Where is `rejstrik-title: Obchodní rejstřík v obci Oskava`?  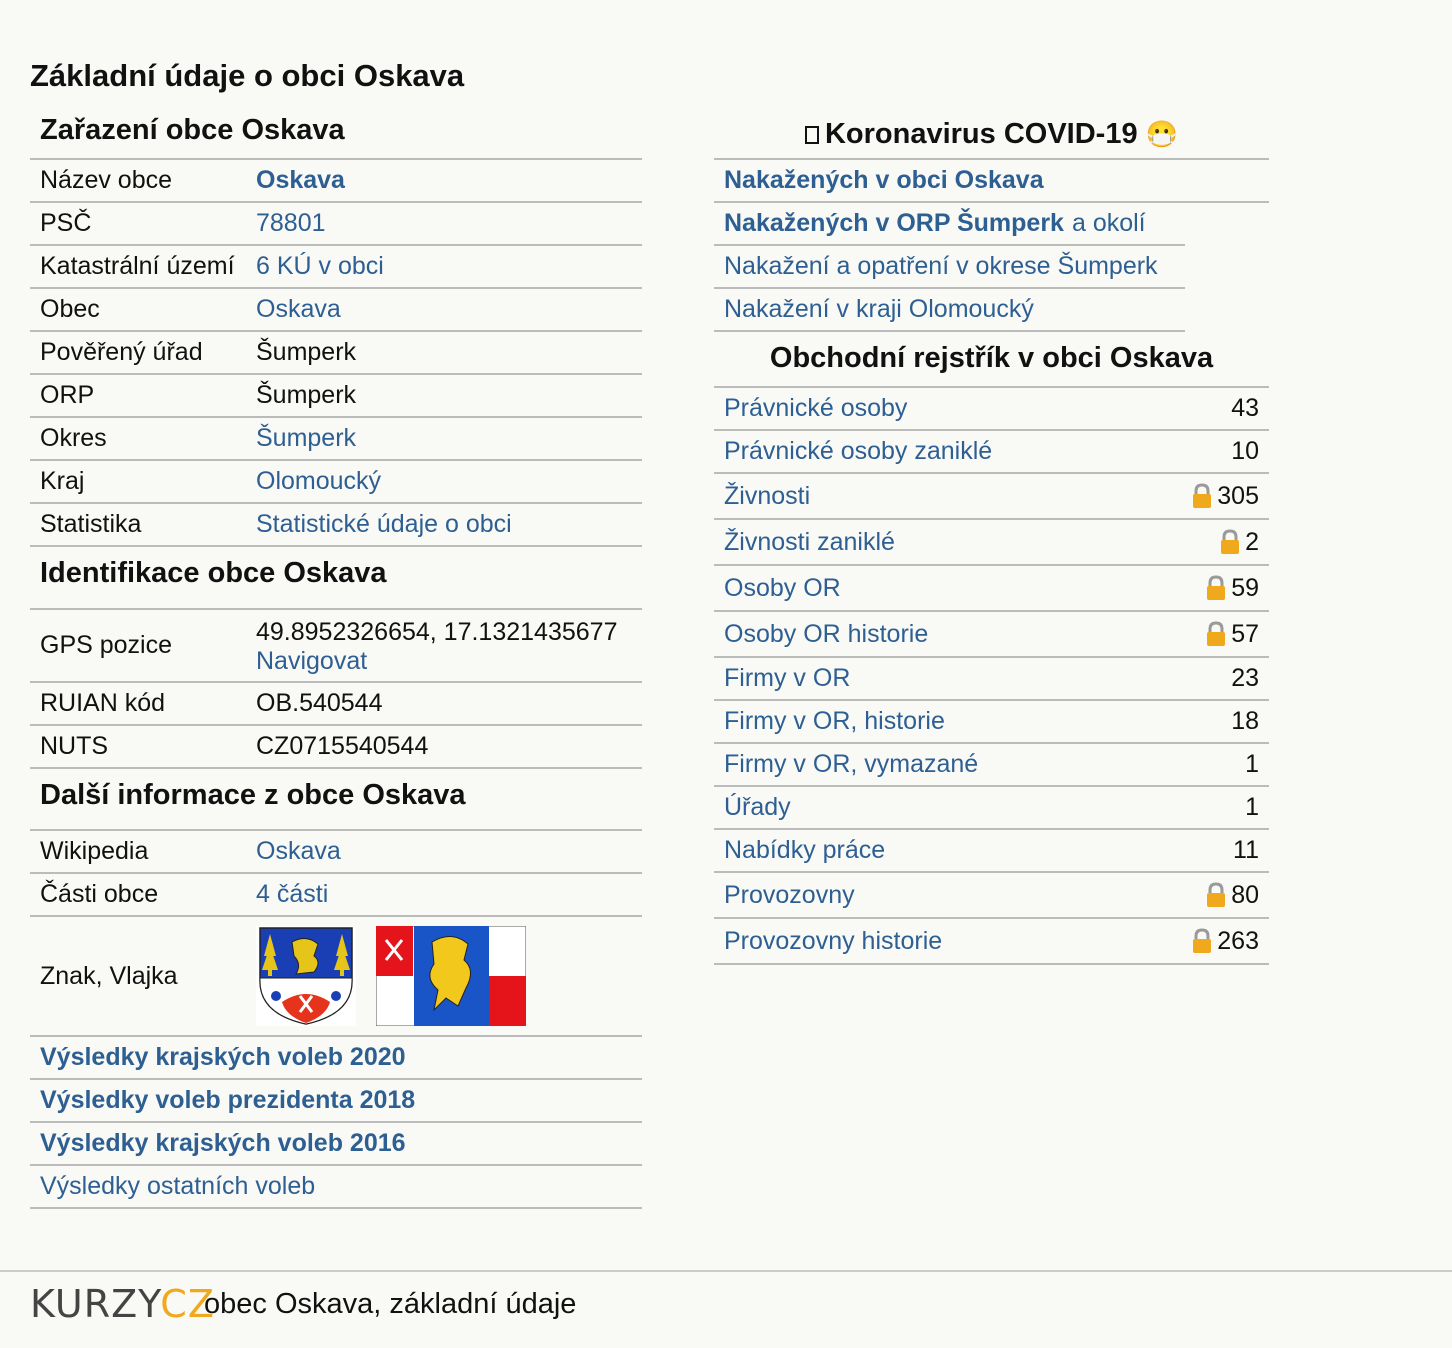 rejstrik-title: Obchodní rejstřík v obci Oskava is located at coordinates (991, 360).